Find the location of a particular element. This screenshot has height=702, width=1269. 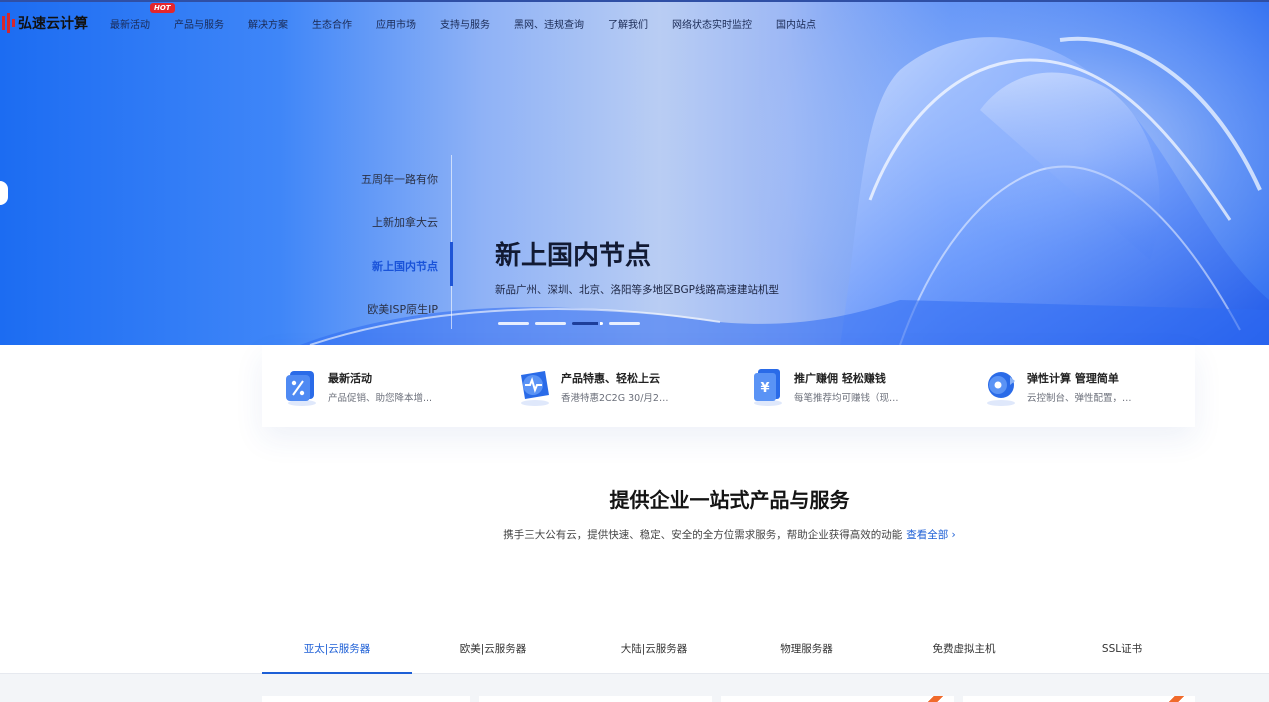

logo: 弘速云计算 is located at coordinates (52, 23).